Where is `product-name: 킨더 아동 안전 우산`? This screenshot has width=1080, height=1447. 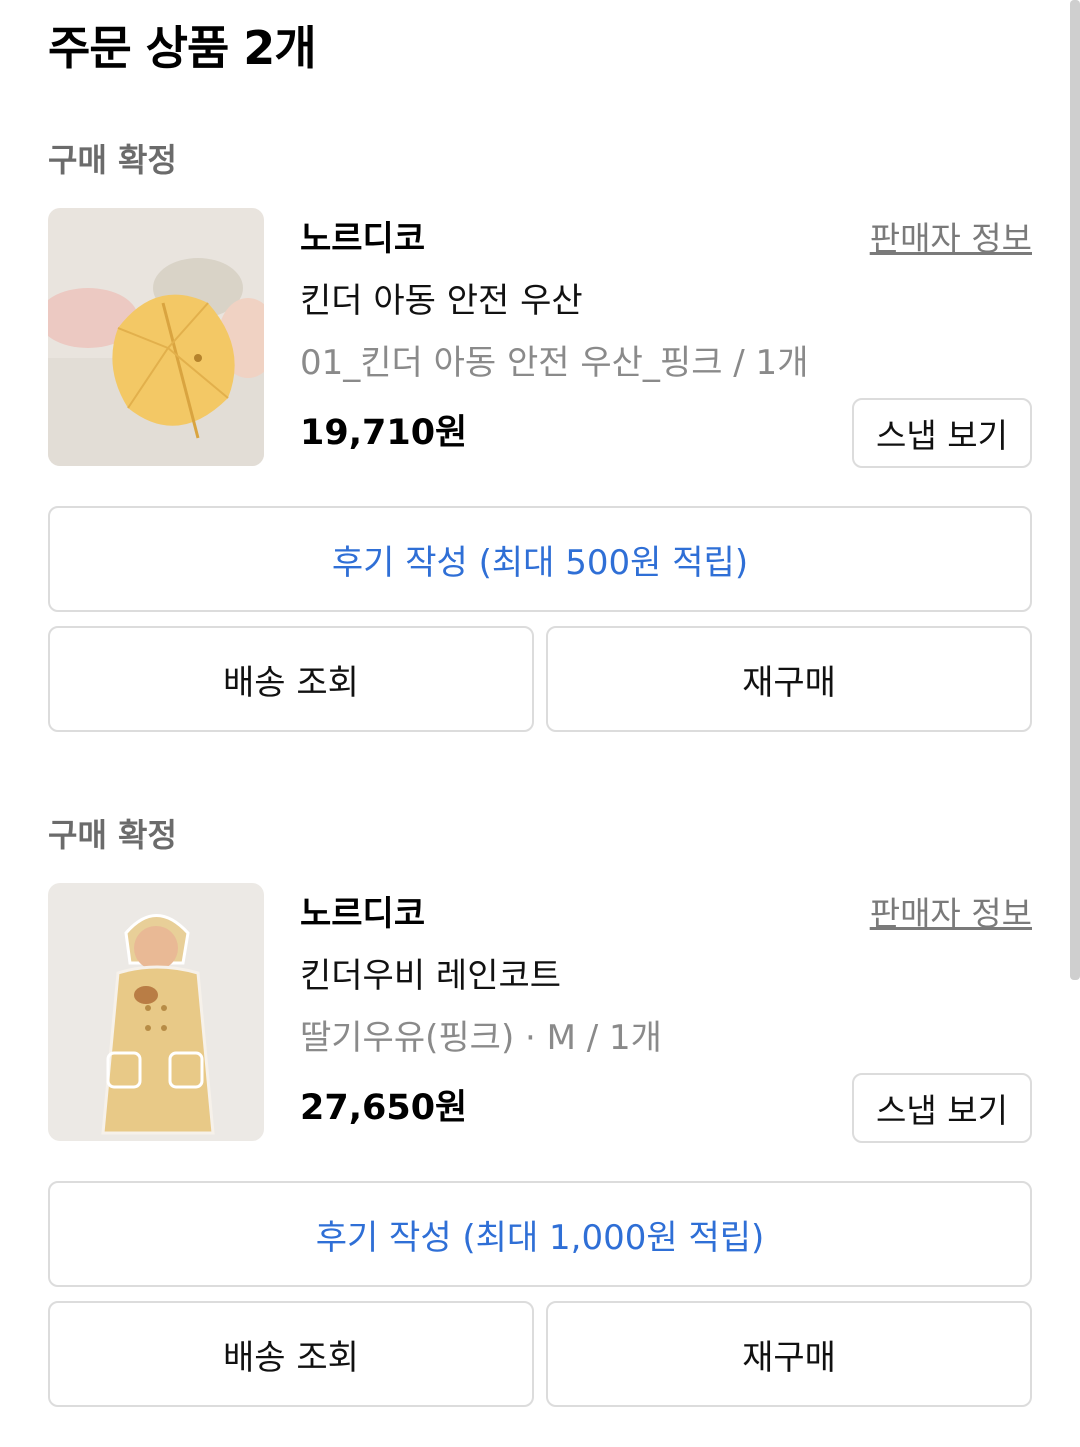
product-name: 킨더 아동 안전 우산 is located at coordinates (441, 301).